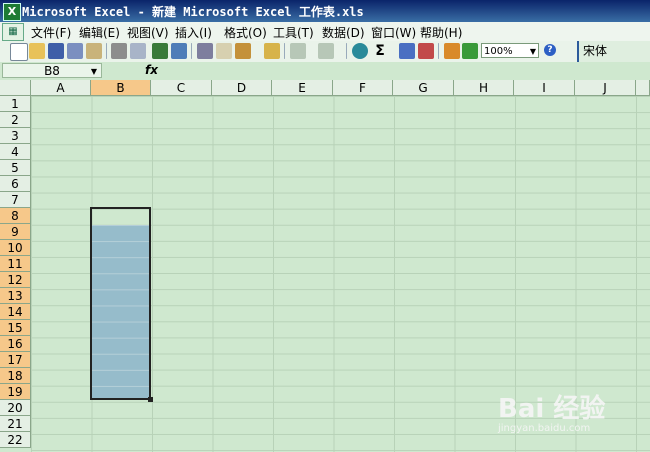 The width and height of the screenshot is (650, 452). I want to click on menu-data: 数据(D), so click(343, 32).